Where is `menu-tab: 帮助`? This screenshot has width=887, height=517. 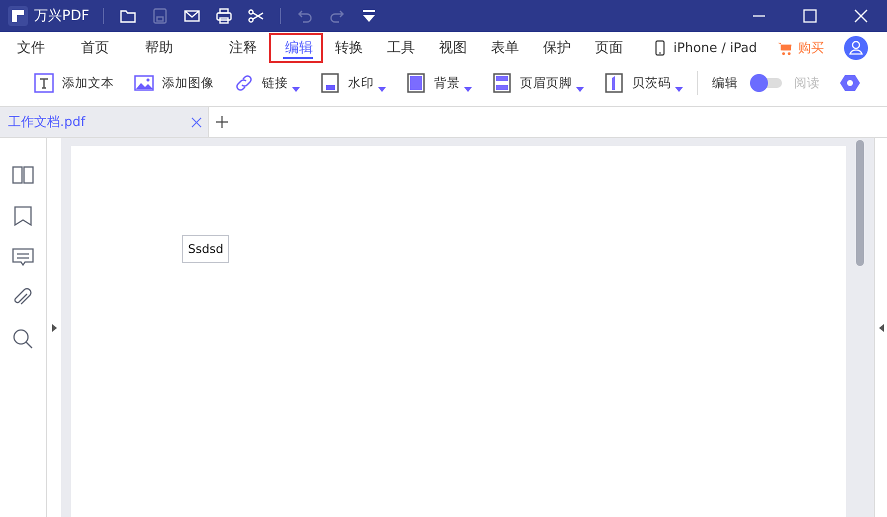 menu-tab: 帮助 is located at coordinates (159, 48).